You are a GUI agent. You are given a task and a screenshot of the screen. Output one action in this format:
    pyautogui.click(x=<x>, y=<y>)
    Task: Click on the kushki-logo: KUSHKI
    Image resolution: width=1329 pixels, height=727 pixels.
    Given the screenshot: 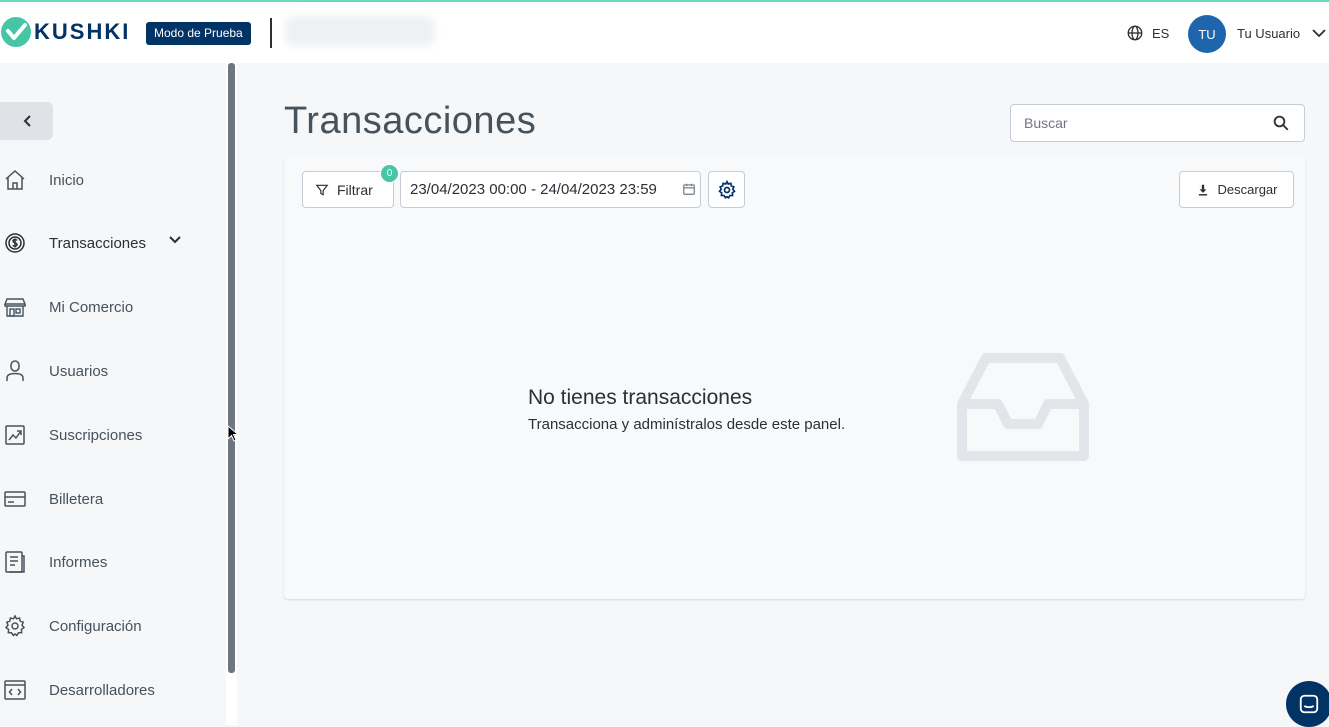 What is the action you would take?
    pyautogui.click(x=65, y=32)
    